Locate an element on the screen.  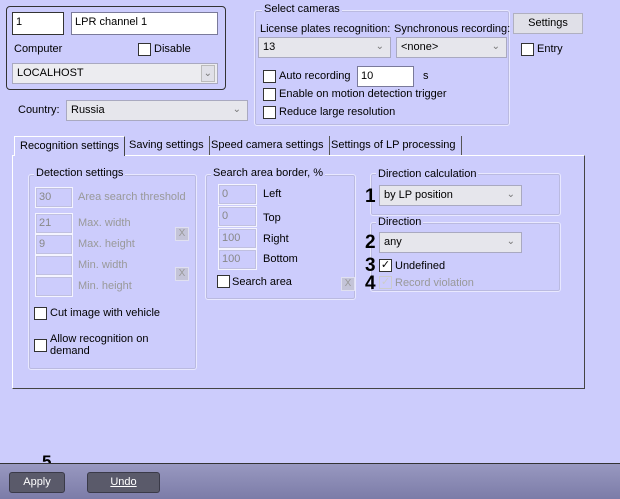
marker-4: 4 is located at coordinates (370, 283).